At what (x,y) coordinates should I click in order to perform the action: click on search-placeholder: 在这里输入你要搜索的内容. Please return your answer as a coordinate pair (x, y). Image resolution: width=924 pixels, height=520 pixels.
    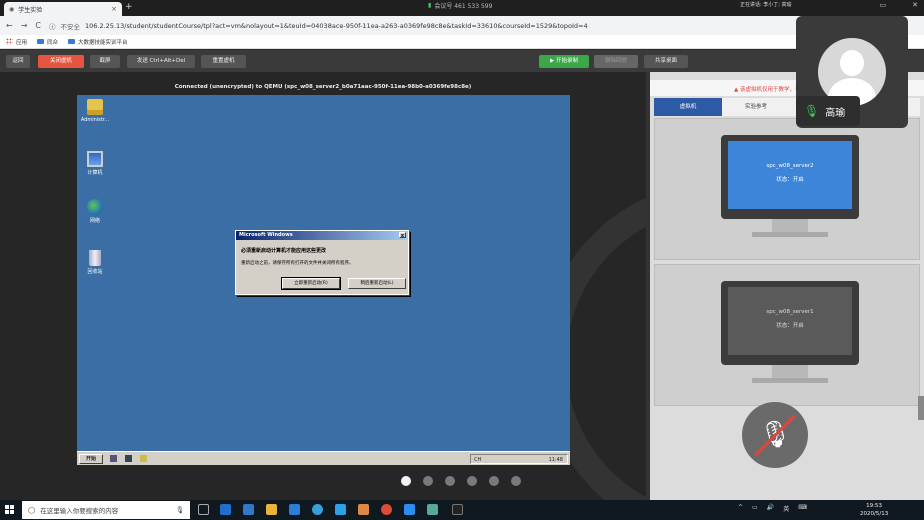
    Looking at the image, I should click on (79, 511).